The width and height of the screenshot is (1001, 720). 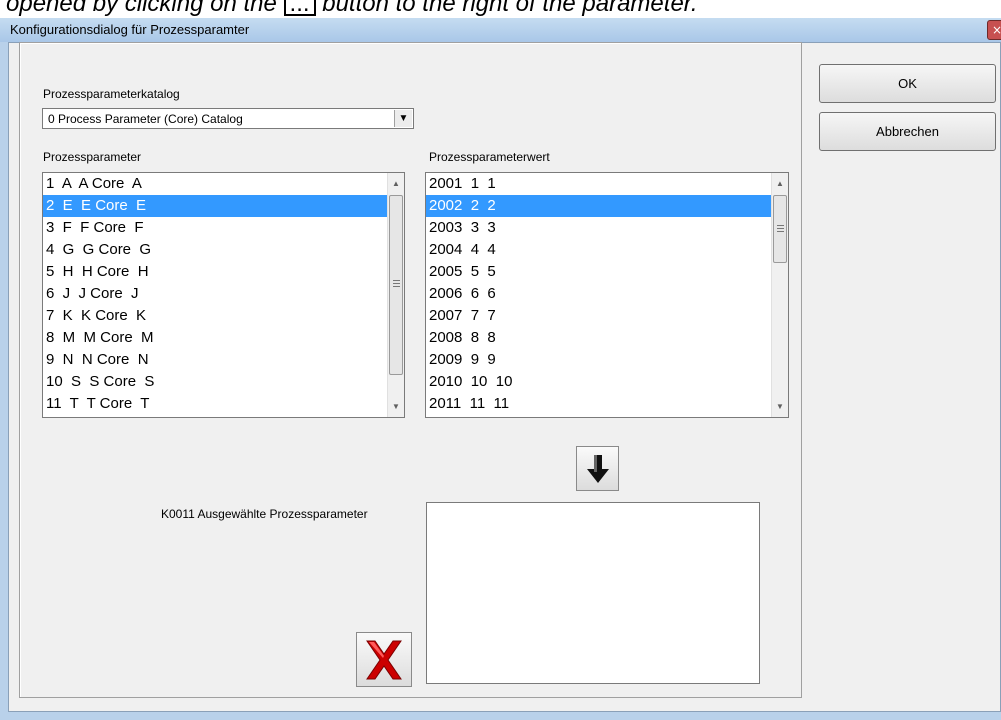 I want to click on caption-suffix: button to the right of the parameter., so click(x=510, y=8).